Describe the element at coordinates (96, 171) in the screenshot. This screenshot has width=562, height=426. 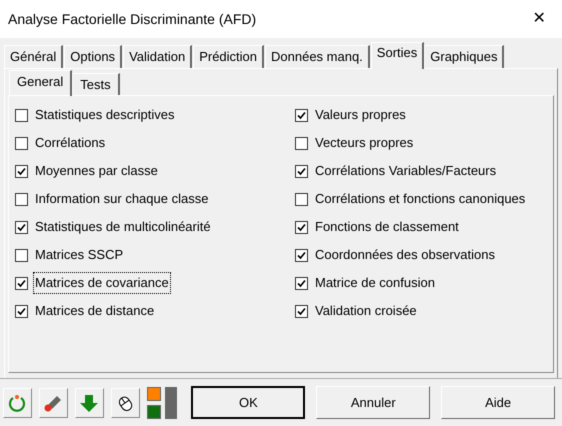
I see `checkbox-label: Moyennes par classe` at that location.